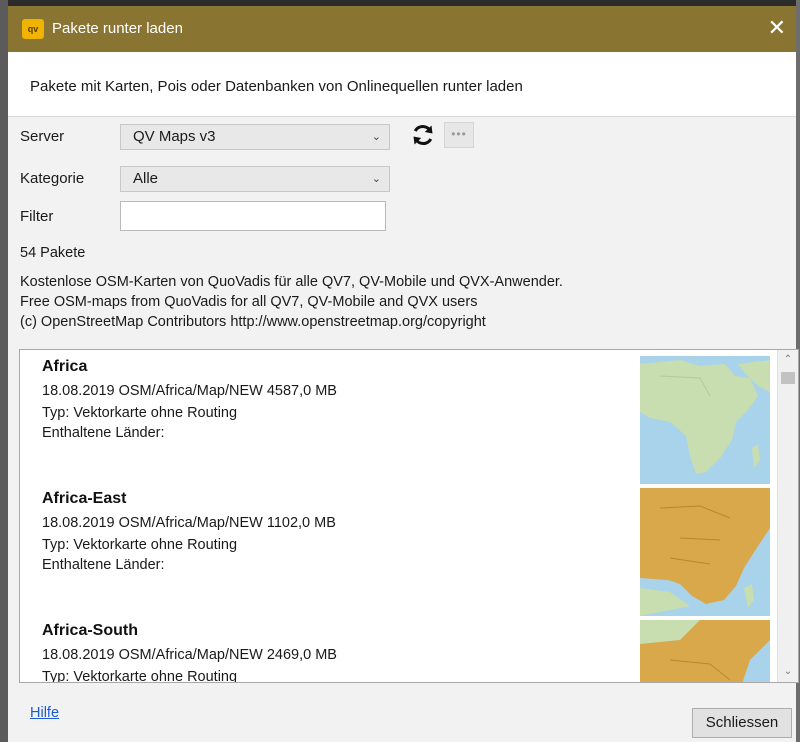 This screenshot has height=742, width=800. Describe the element at coordinates (189, 391) in the screenshot. I see `package-meta: 18.08.2019 OSM/Africa/Map/NEW 4587,0 MB` at that location.